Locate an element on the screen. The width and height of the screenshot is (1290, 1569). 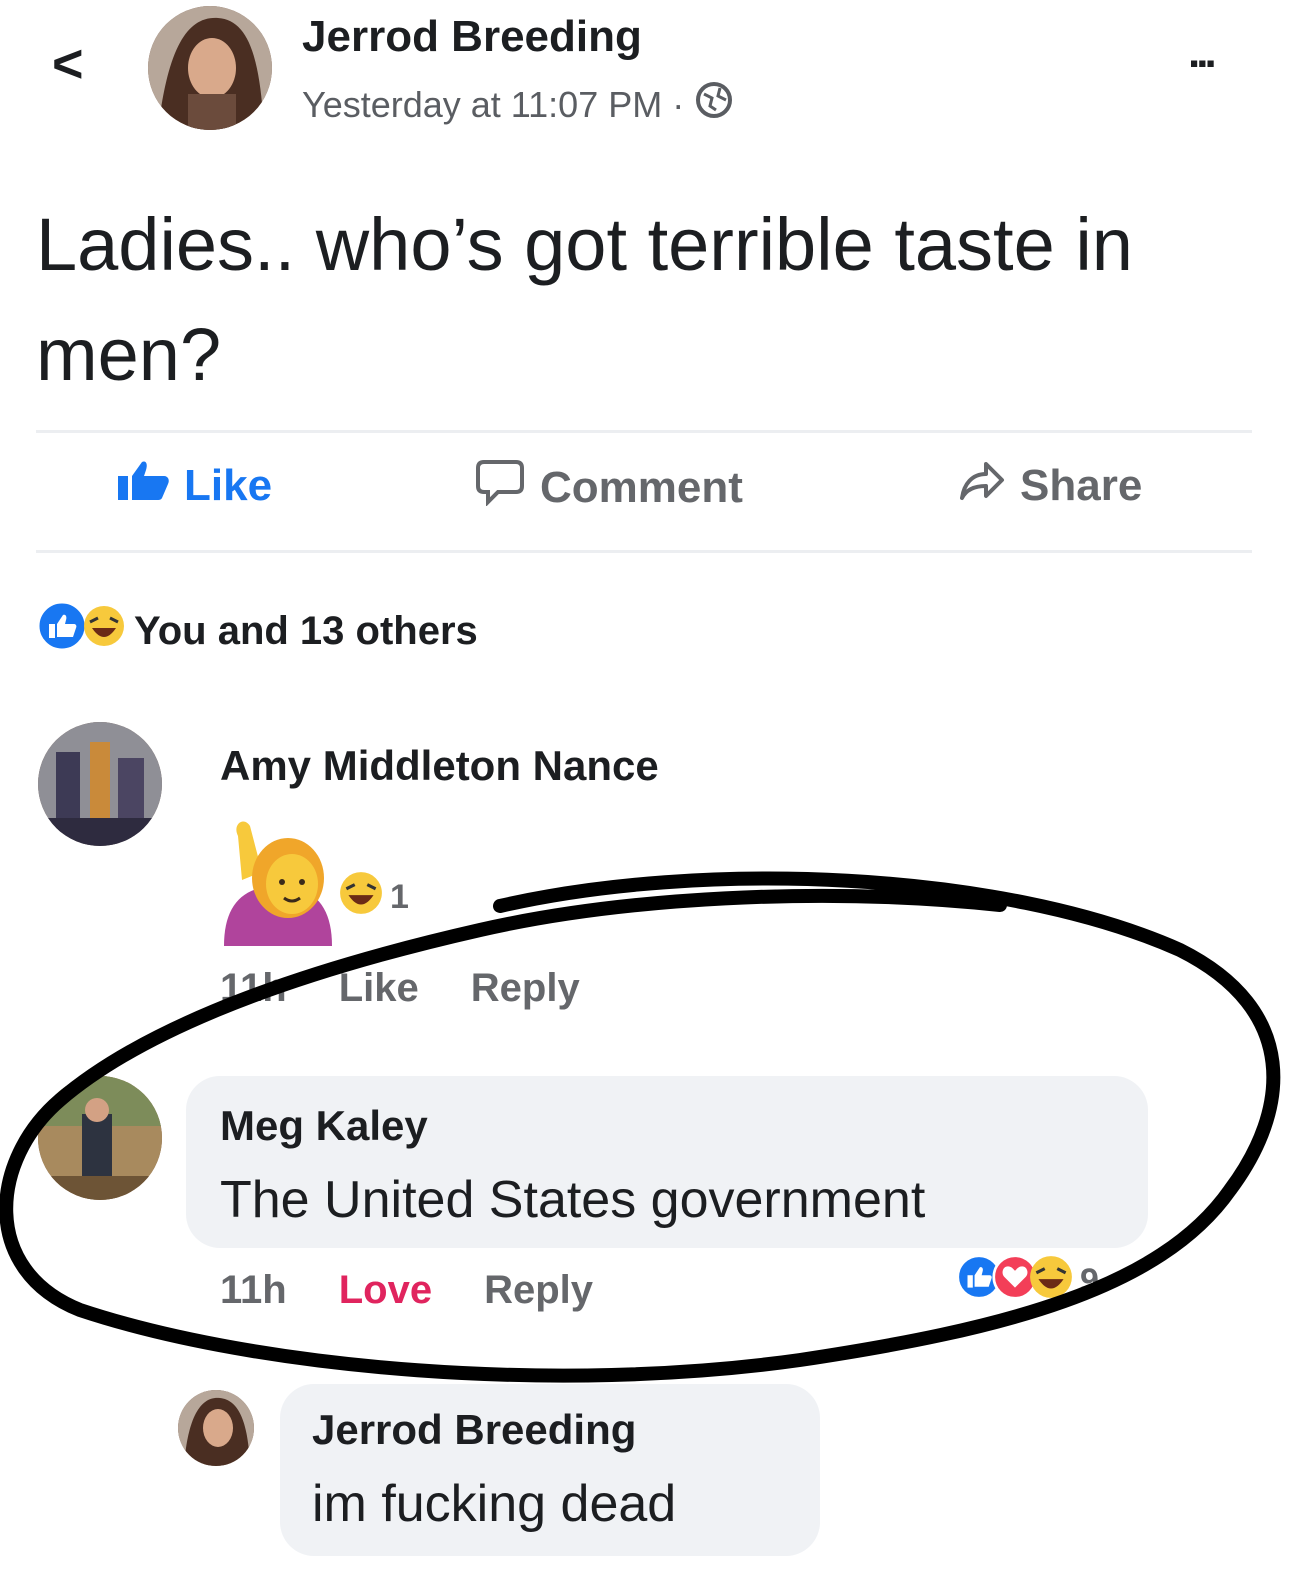
comment-actions: 11h Love Reply is located at coordinates (406, 1290).